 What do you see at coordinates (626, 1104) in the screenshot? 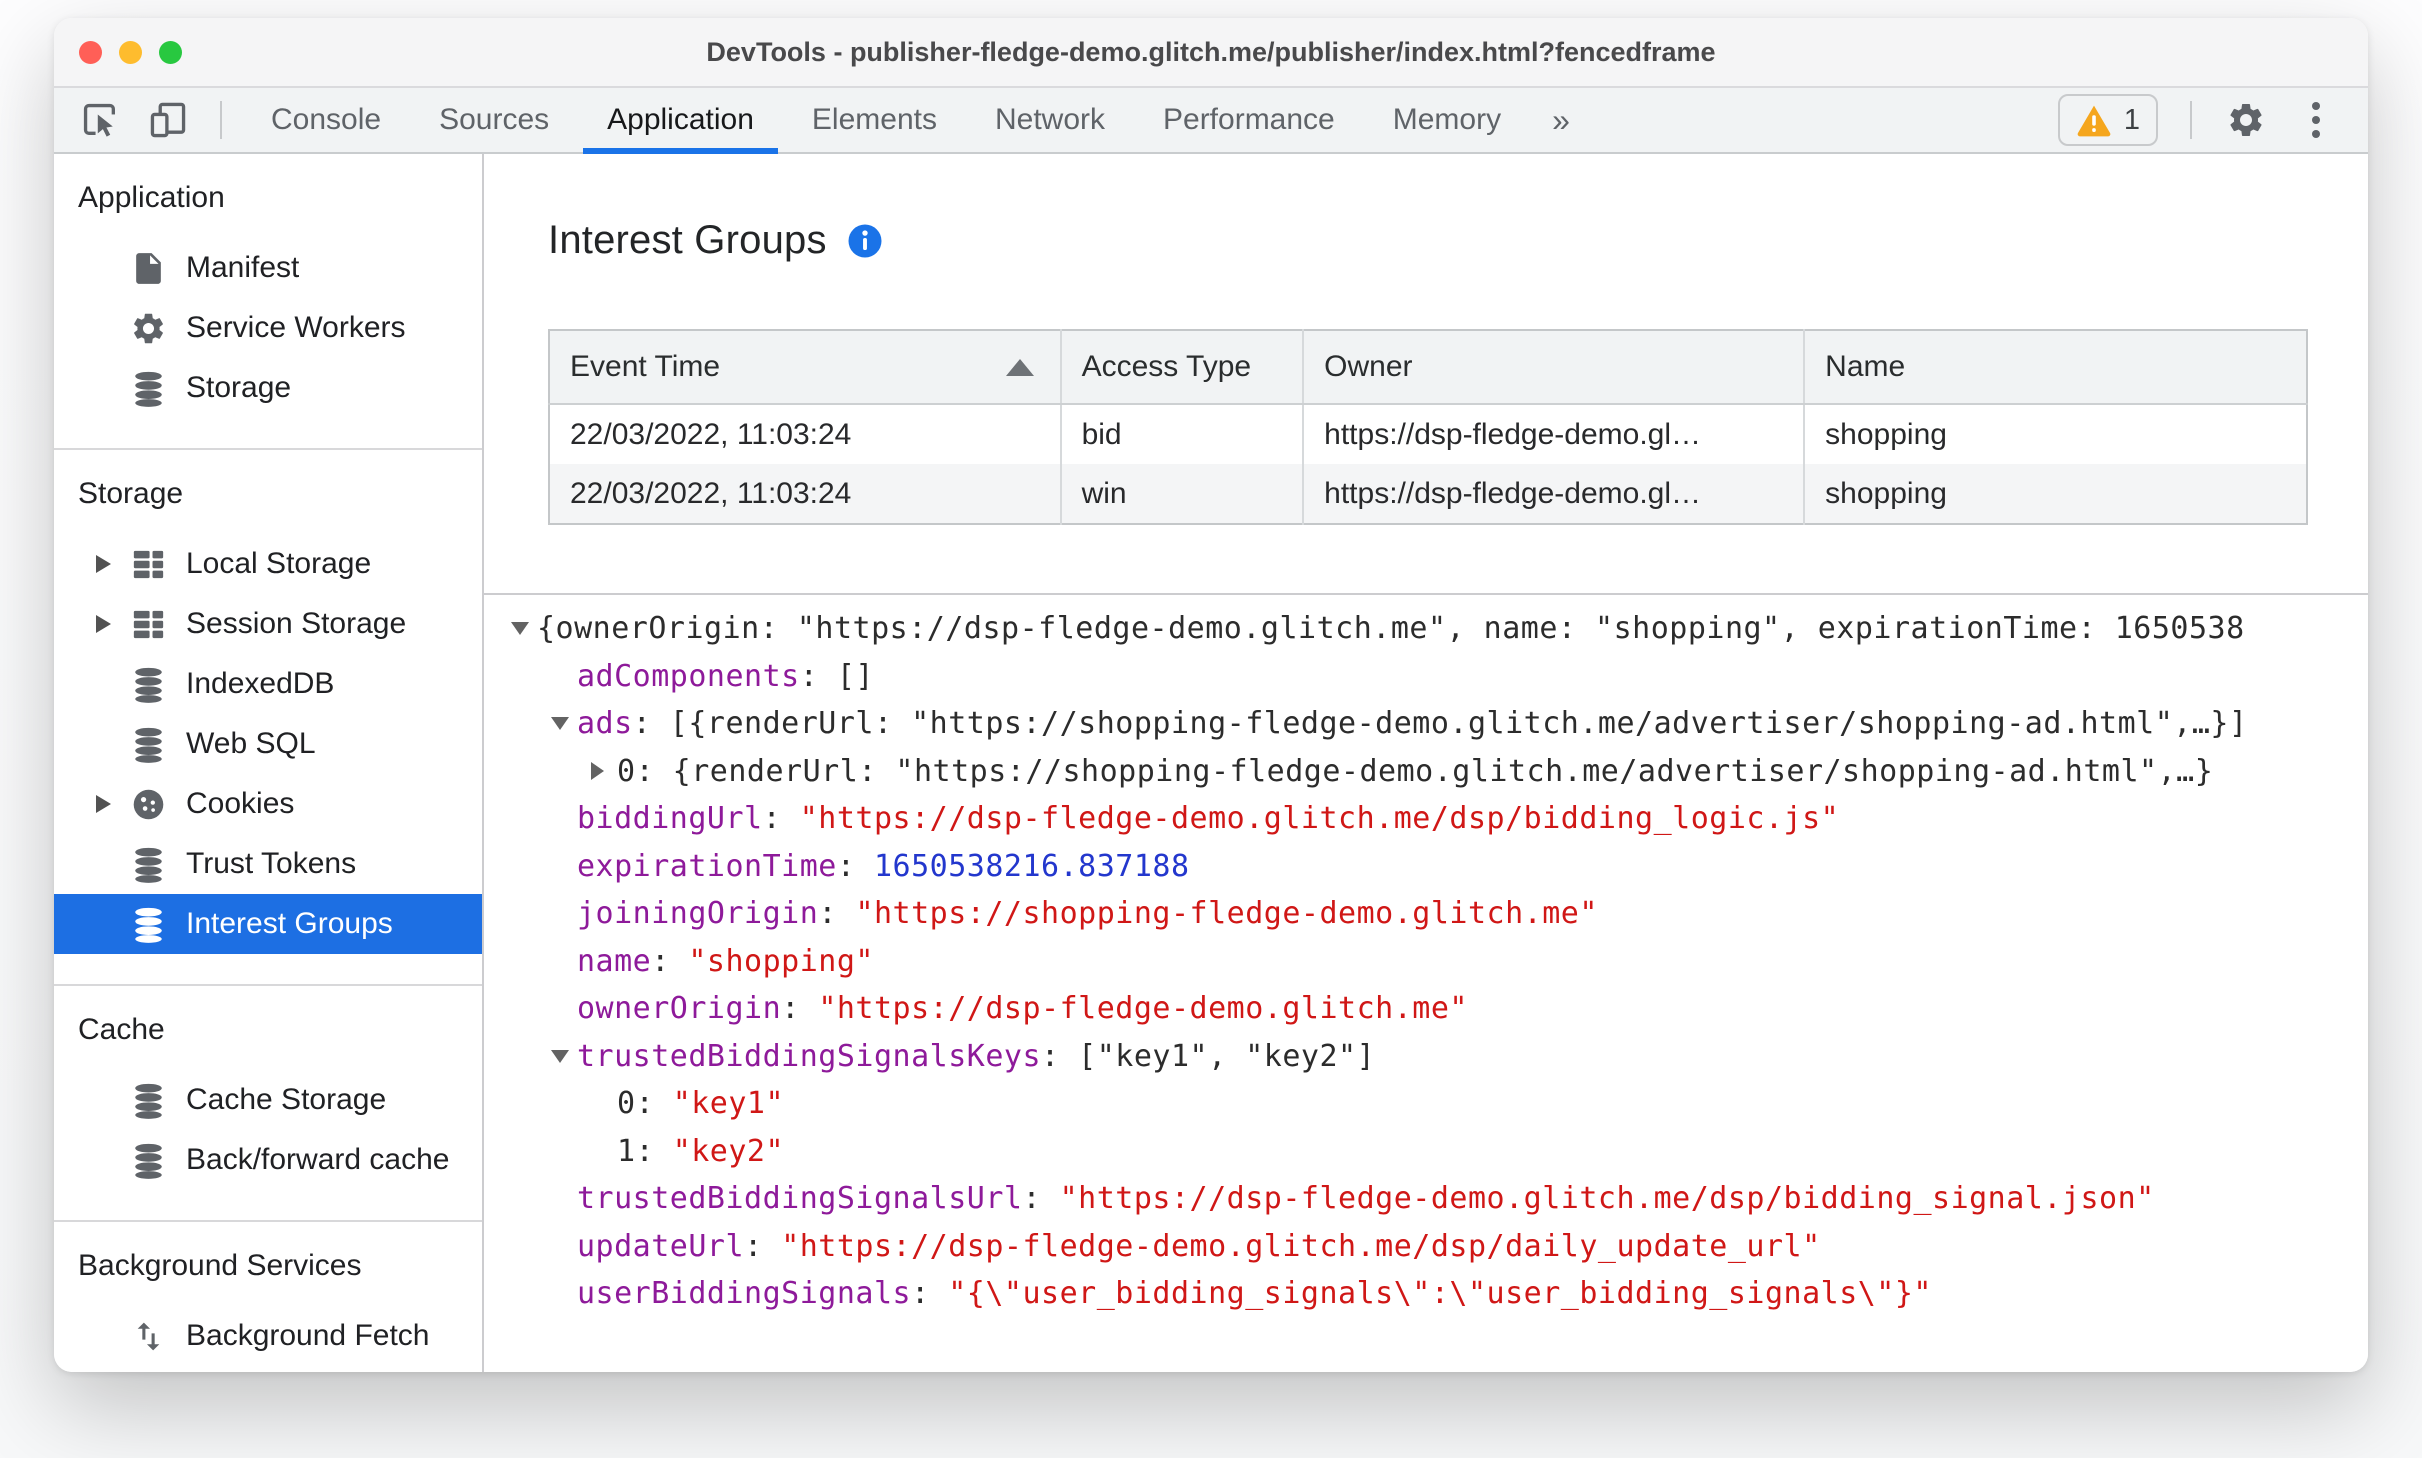
I see `json-text: 0` at bounding box center [626, 1104].